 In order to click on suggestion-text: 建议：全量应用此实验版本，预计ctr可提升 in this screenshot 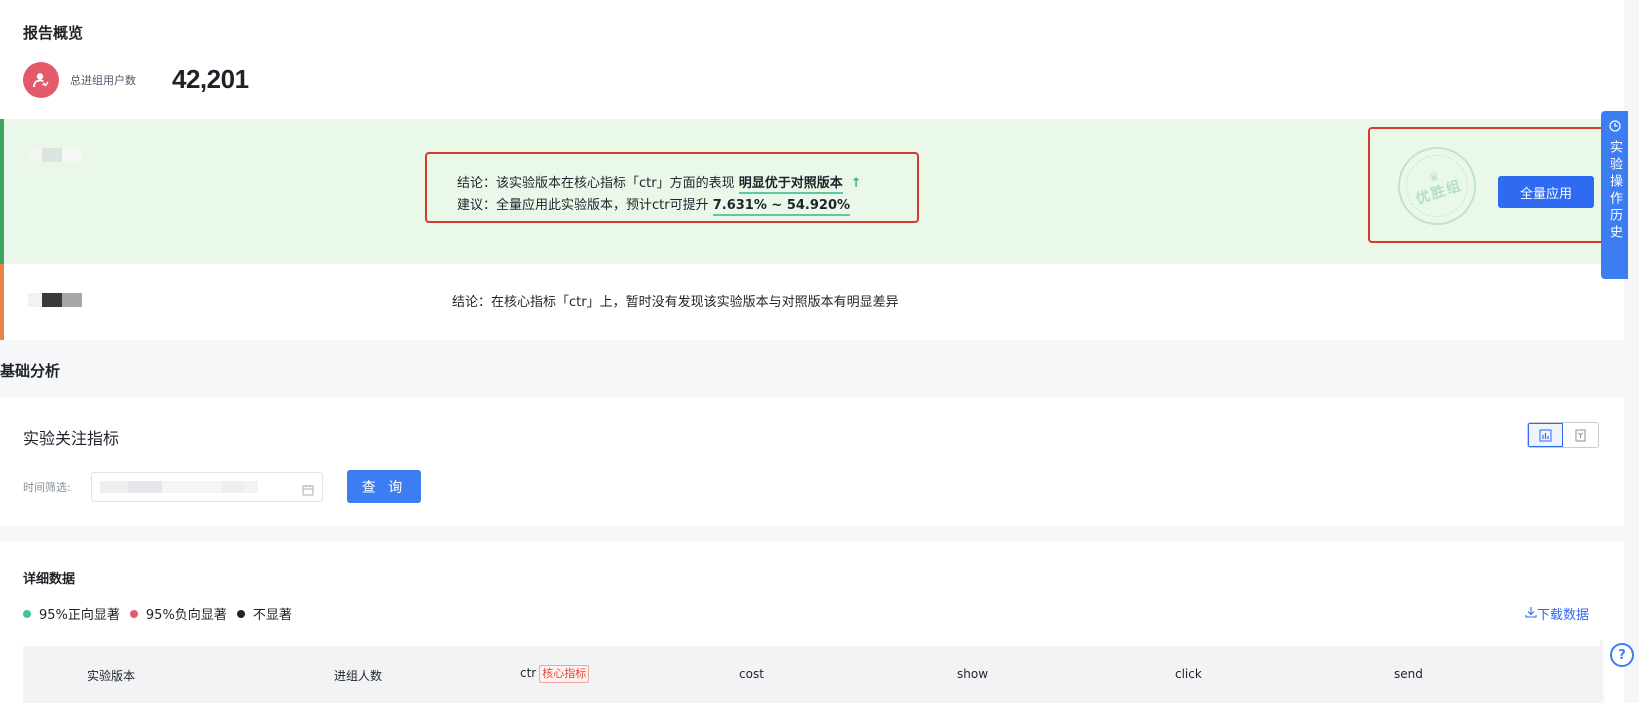, I will do `click(585, 205)`.